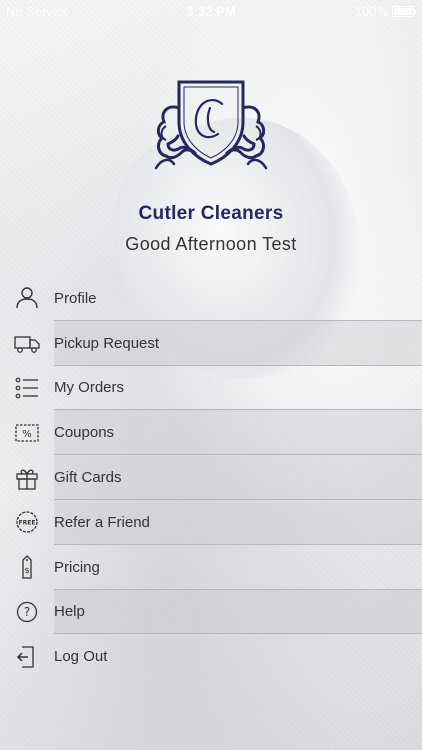 This screenshot has width=422, height=750. What do you see at coordinates (211, 567) in the screenshot?
I see `menu-item-pricing: $ Pricing` at bounding box center [211, 567].